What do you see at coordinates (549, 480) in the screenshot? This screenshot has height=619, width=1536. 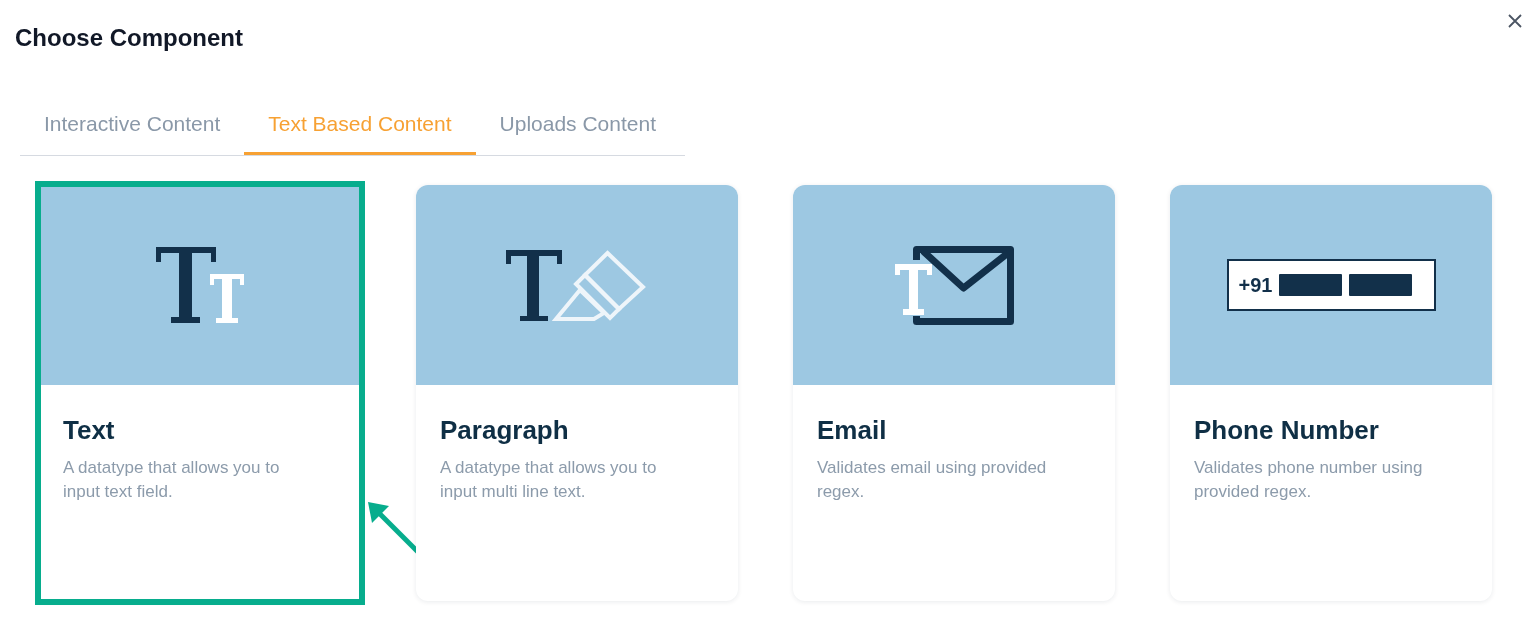 I see `card-description: A datatype that allows you to input multi line text.` at bounding box center [549, 480].